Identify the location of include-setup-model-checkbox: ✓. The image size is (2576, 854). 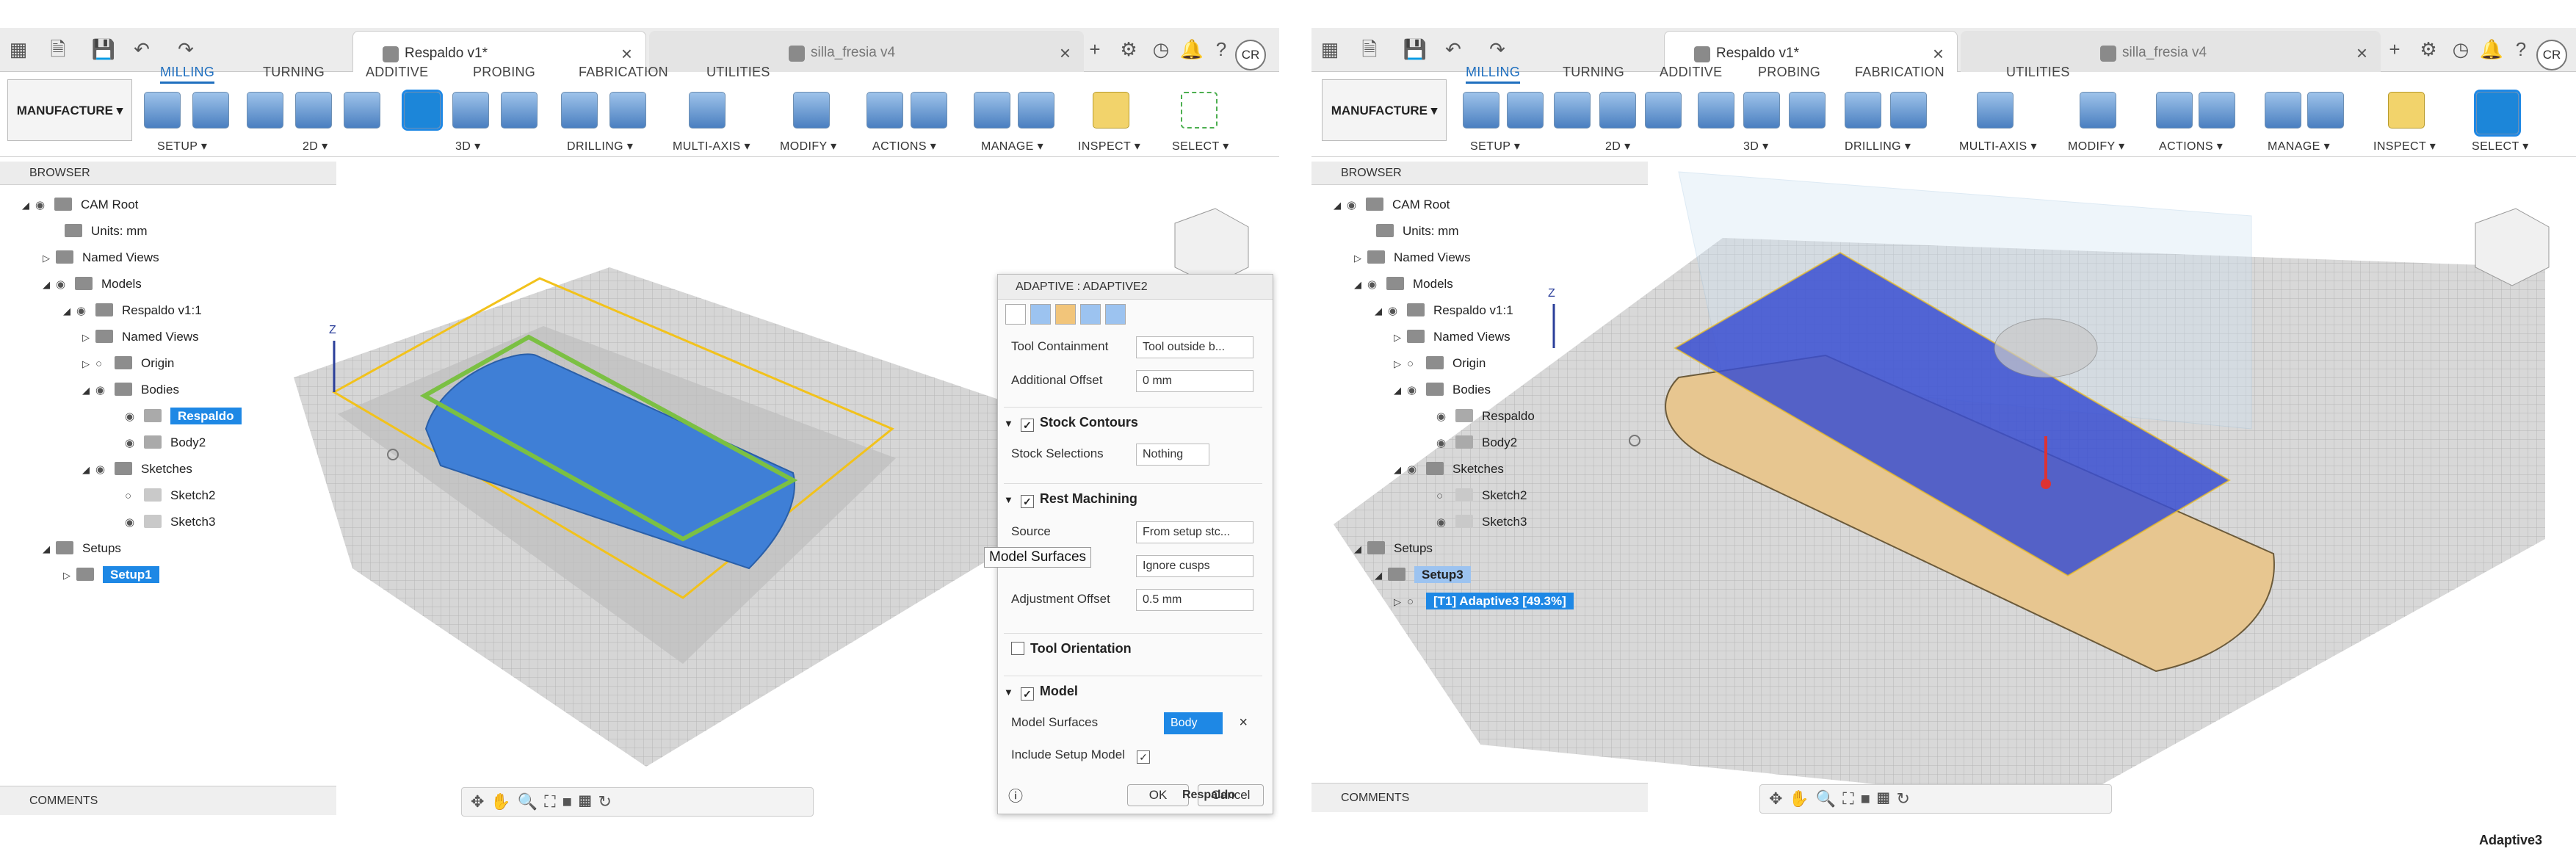
(1143, 757).